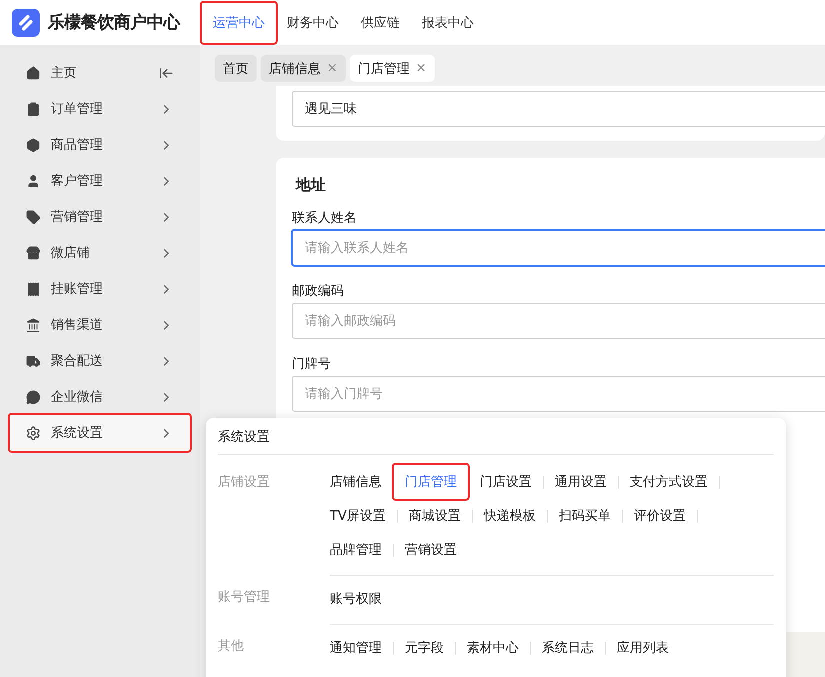 The width and height of the screenshot is (825, 677). What do you see at coordinates (231, 647) in the screenshot?
I see `group-label: 其他` at bounding box center [231, 647].